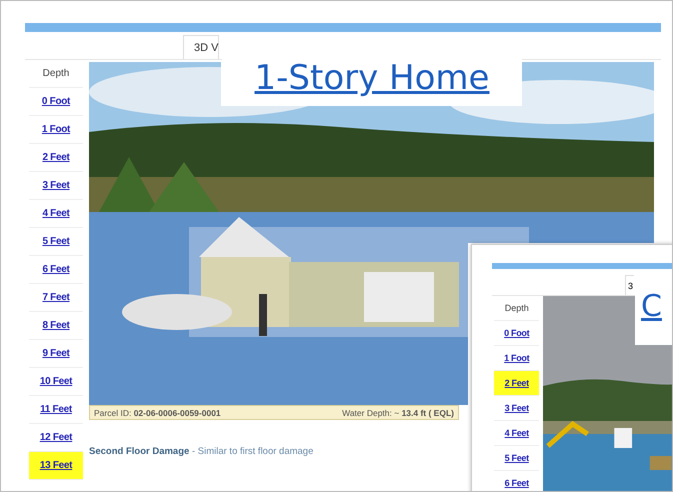  I want to click on depth-link: 11 Feet, so click(56, 410).